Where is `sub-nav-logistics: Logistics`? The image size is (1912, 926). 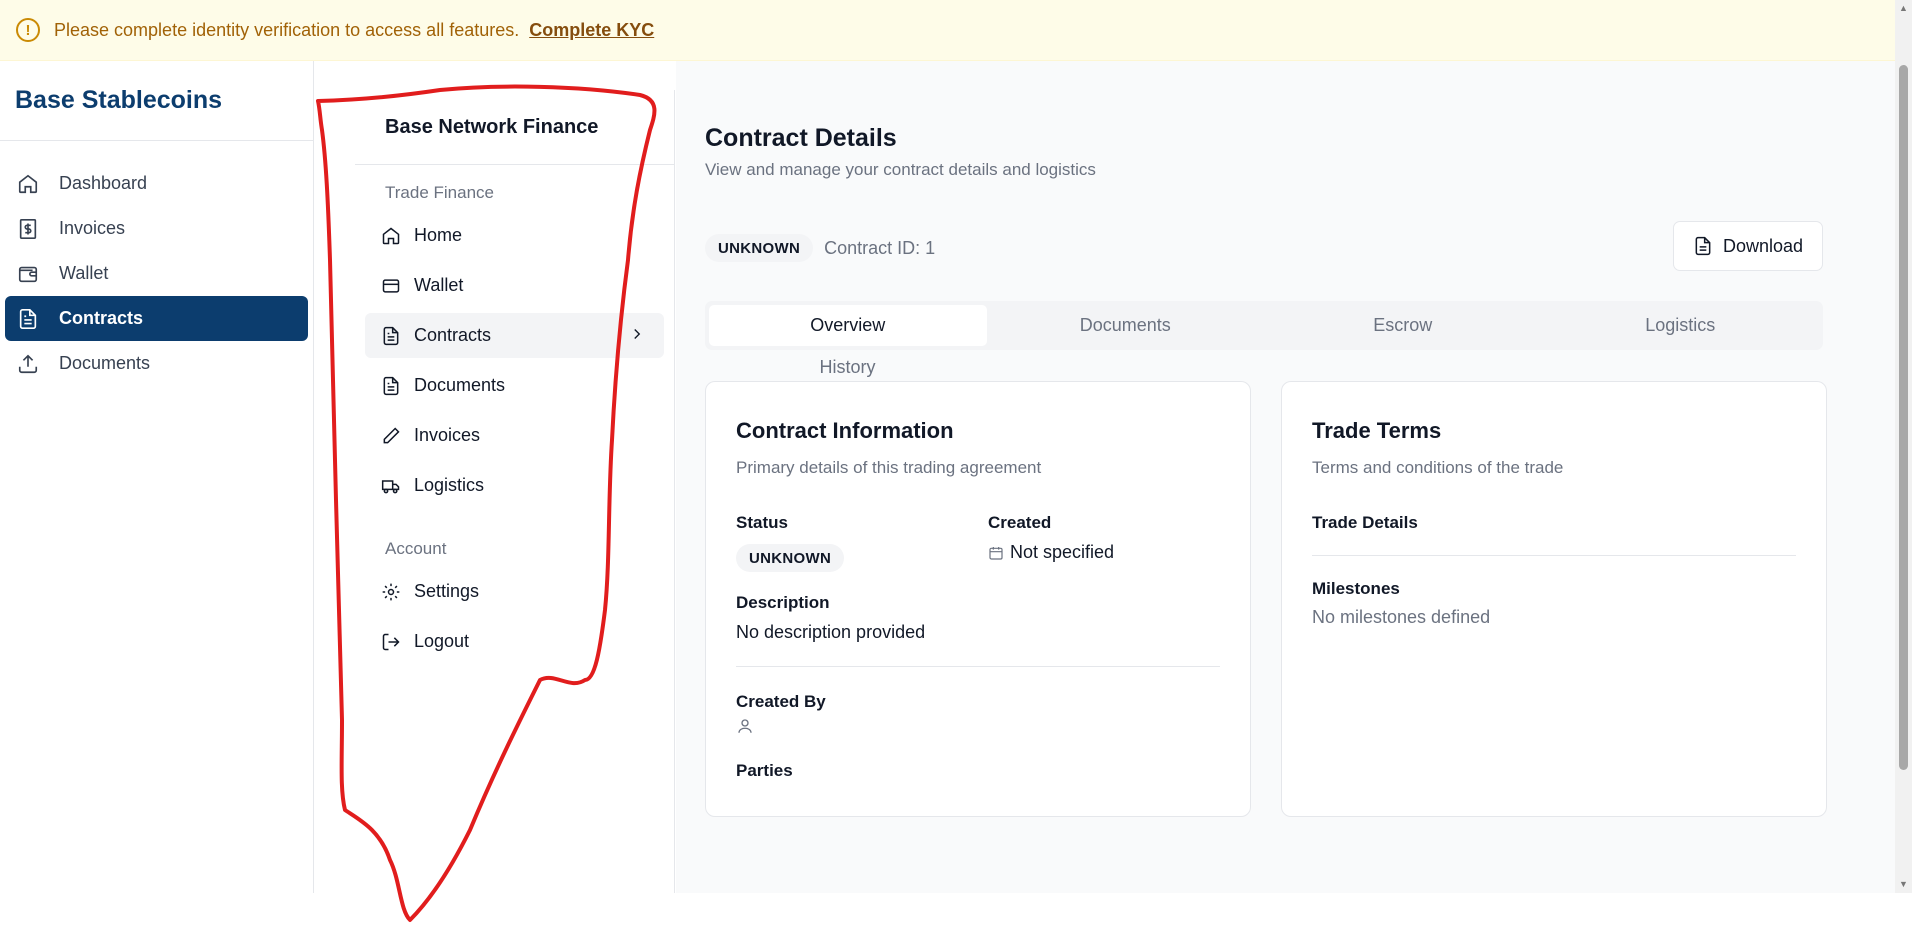
sub-nav-logistics: Logistics is located at coordinates (514, 485).